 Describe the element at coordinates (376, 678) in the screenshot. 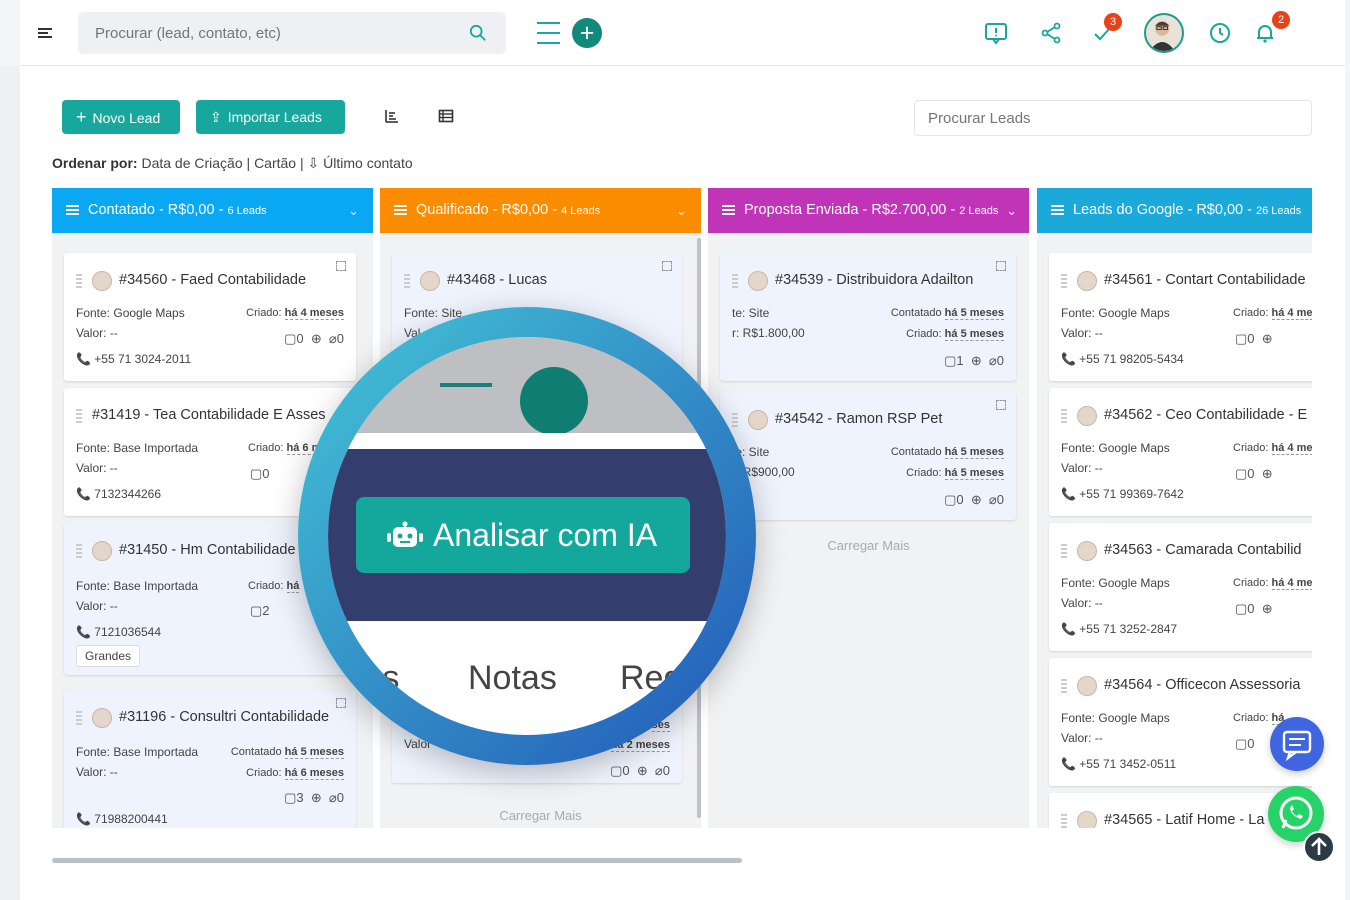

I see `tab-partial: tes` at that location.